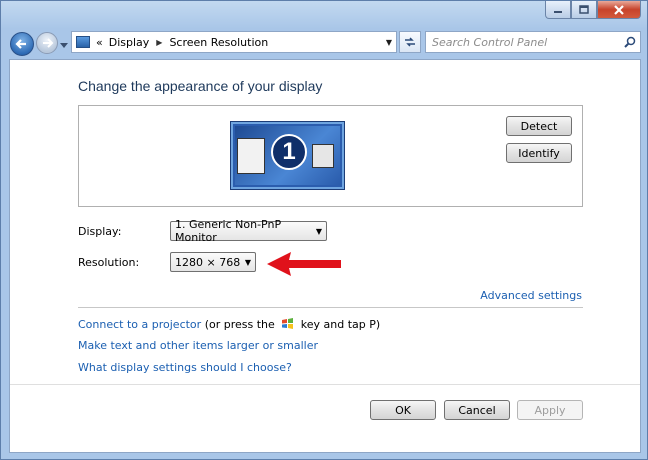 The image size is (648, 460). I want to click on maximize-icon, so click(584, 9).